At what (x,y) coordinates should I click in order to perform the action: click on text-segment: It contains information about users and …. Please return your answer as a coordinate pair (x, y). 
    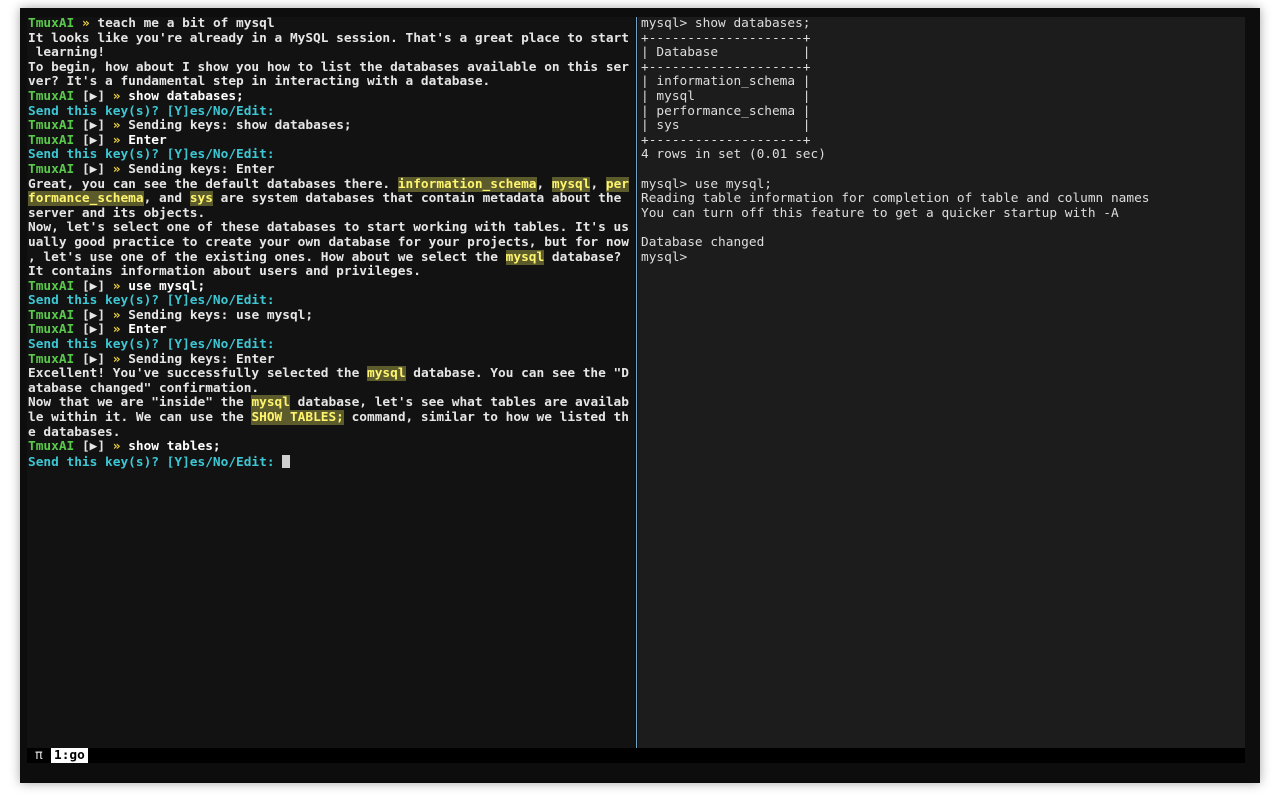
    Looking at the image, I should click on (224, 272).